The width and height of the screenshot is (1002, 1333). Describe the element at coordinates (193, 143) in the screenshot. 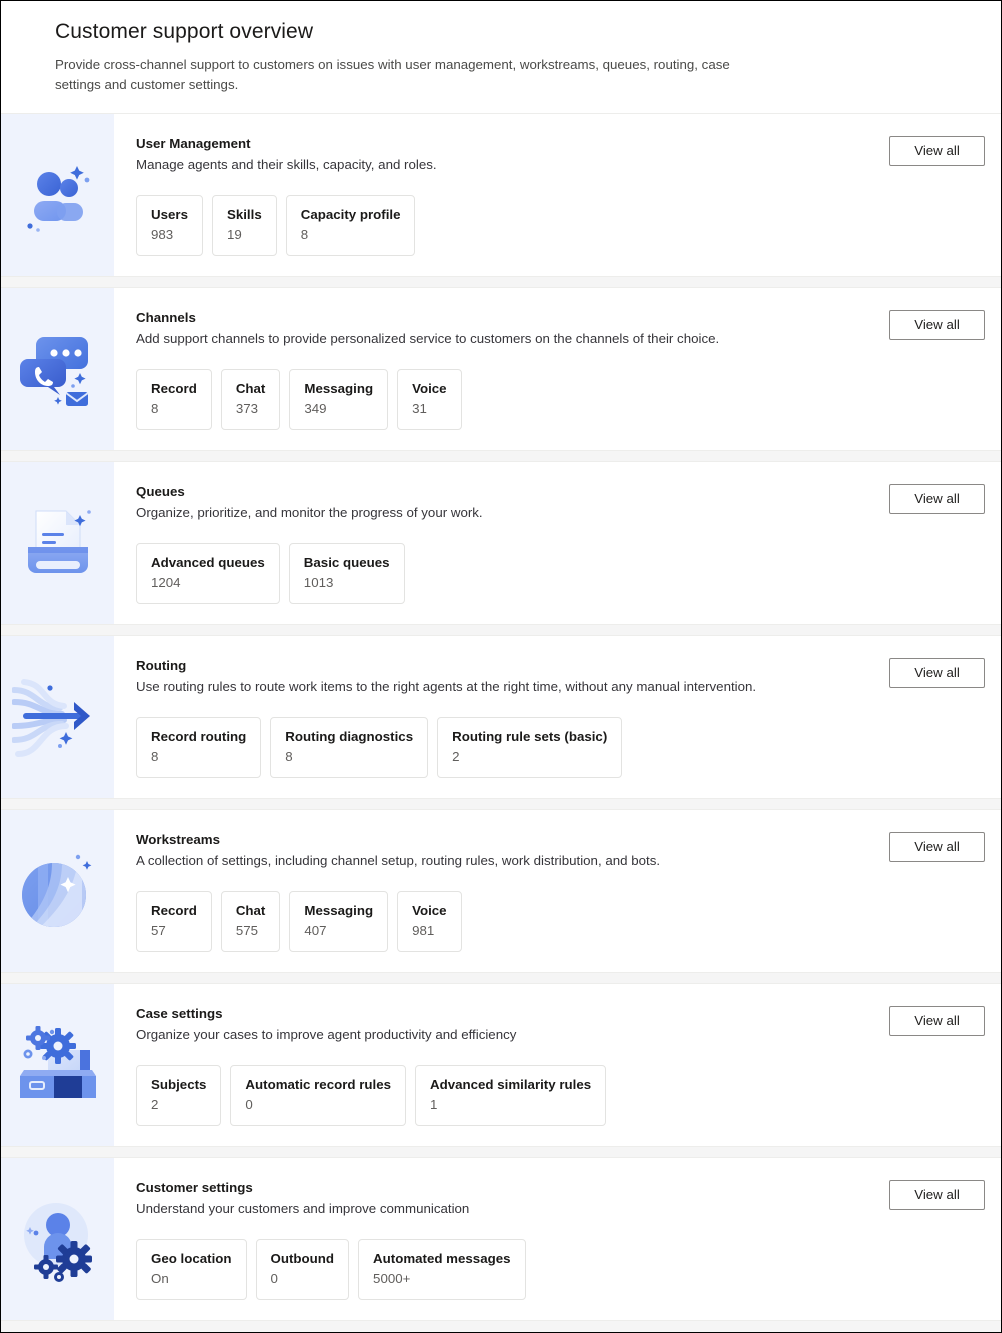

I see `card-title: User Management` at that location.